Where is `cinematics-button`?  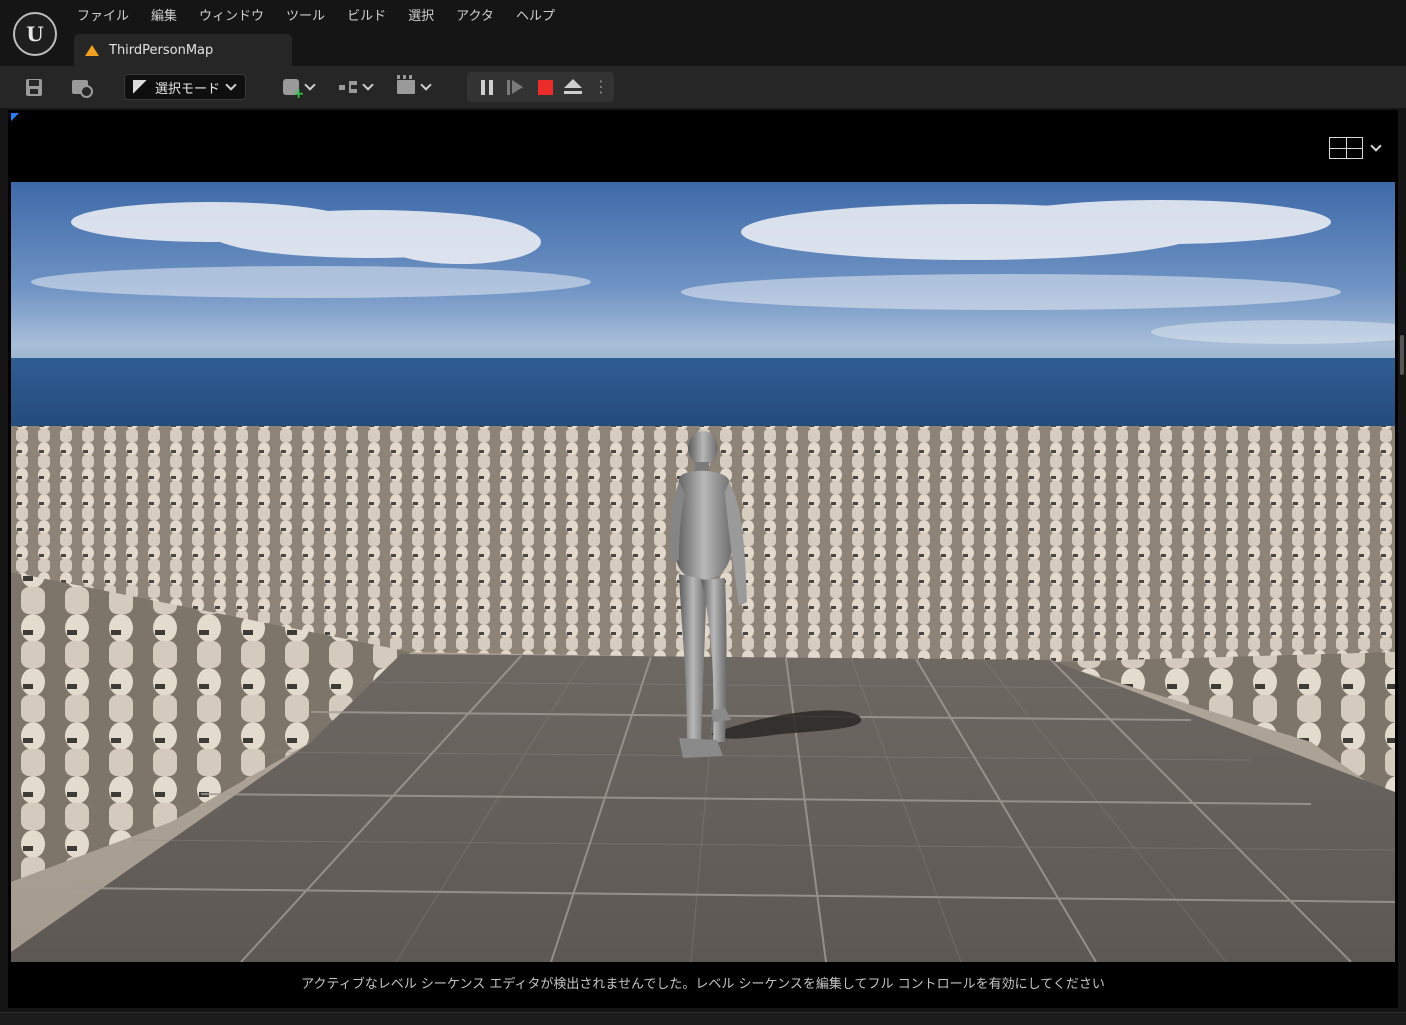
cinematics-button is located at coordinates (413, 87).